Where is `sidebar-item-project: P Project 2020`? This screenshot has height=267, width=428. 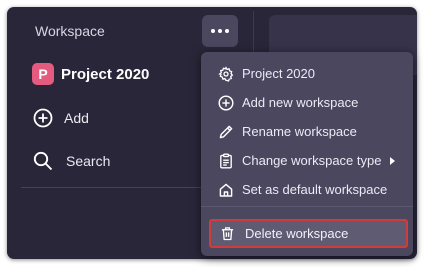
sidebar-item-project: P Project 2020 is located at coordinates (90, 74).